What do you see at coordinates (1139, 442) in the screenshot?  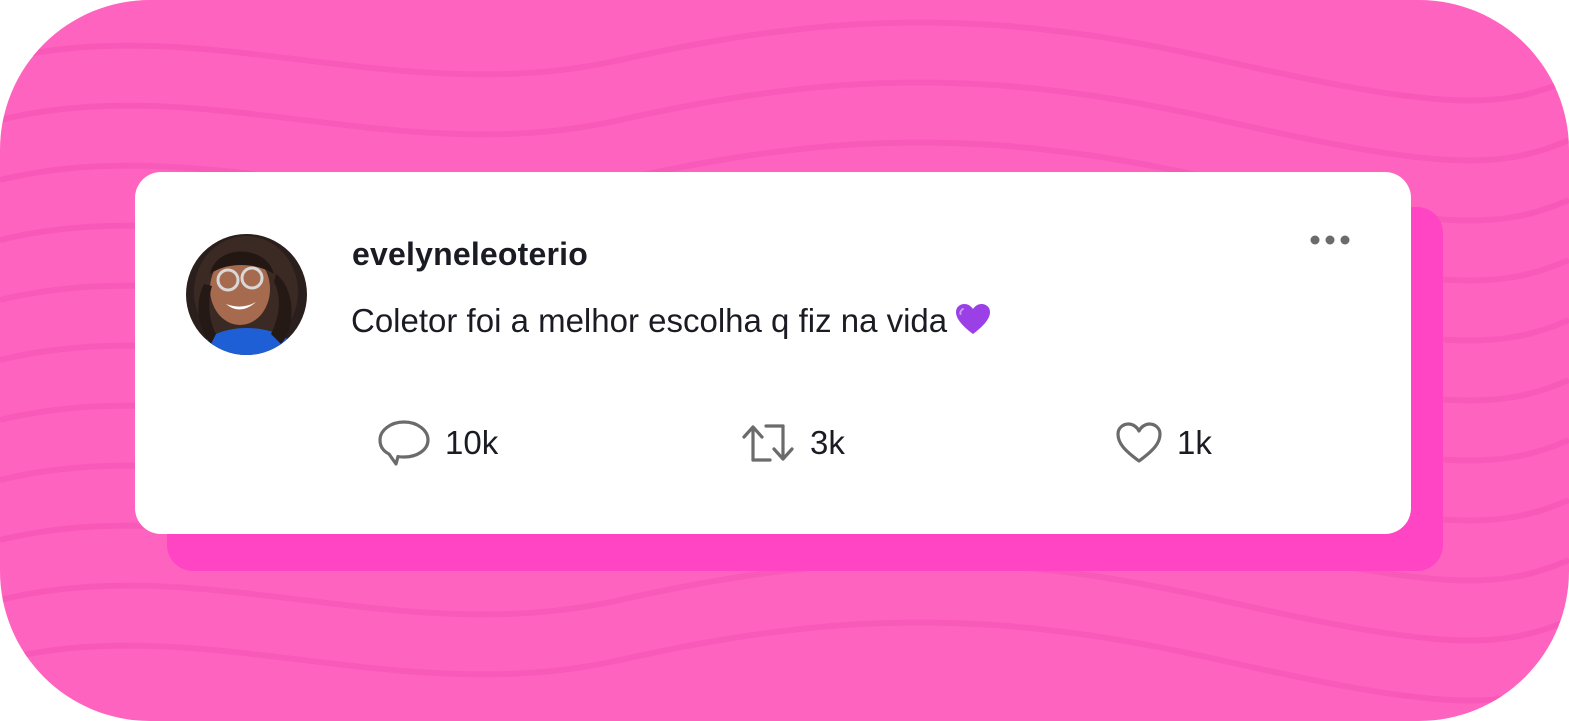 I see `heart-icon` at bounding box center [1139, 442].